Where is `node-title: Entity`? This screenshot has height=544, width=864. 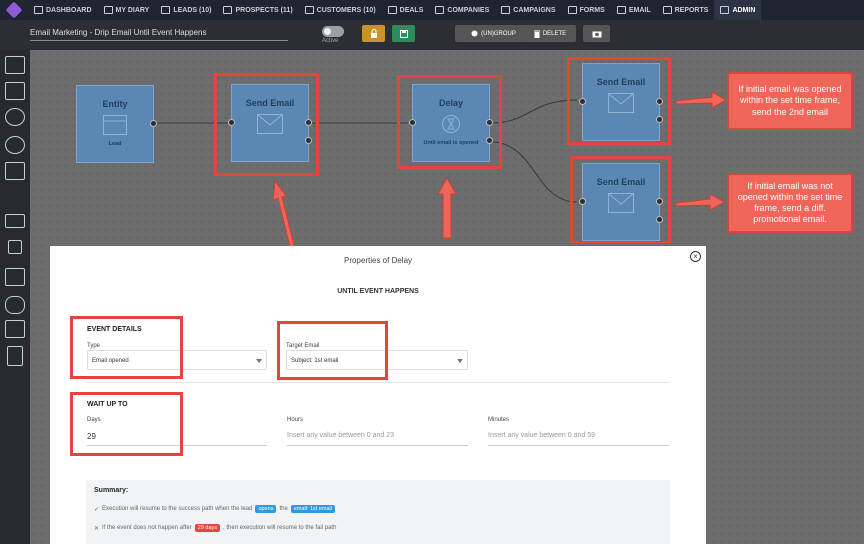
node-title: Entity is located at coordinates (115, 104).